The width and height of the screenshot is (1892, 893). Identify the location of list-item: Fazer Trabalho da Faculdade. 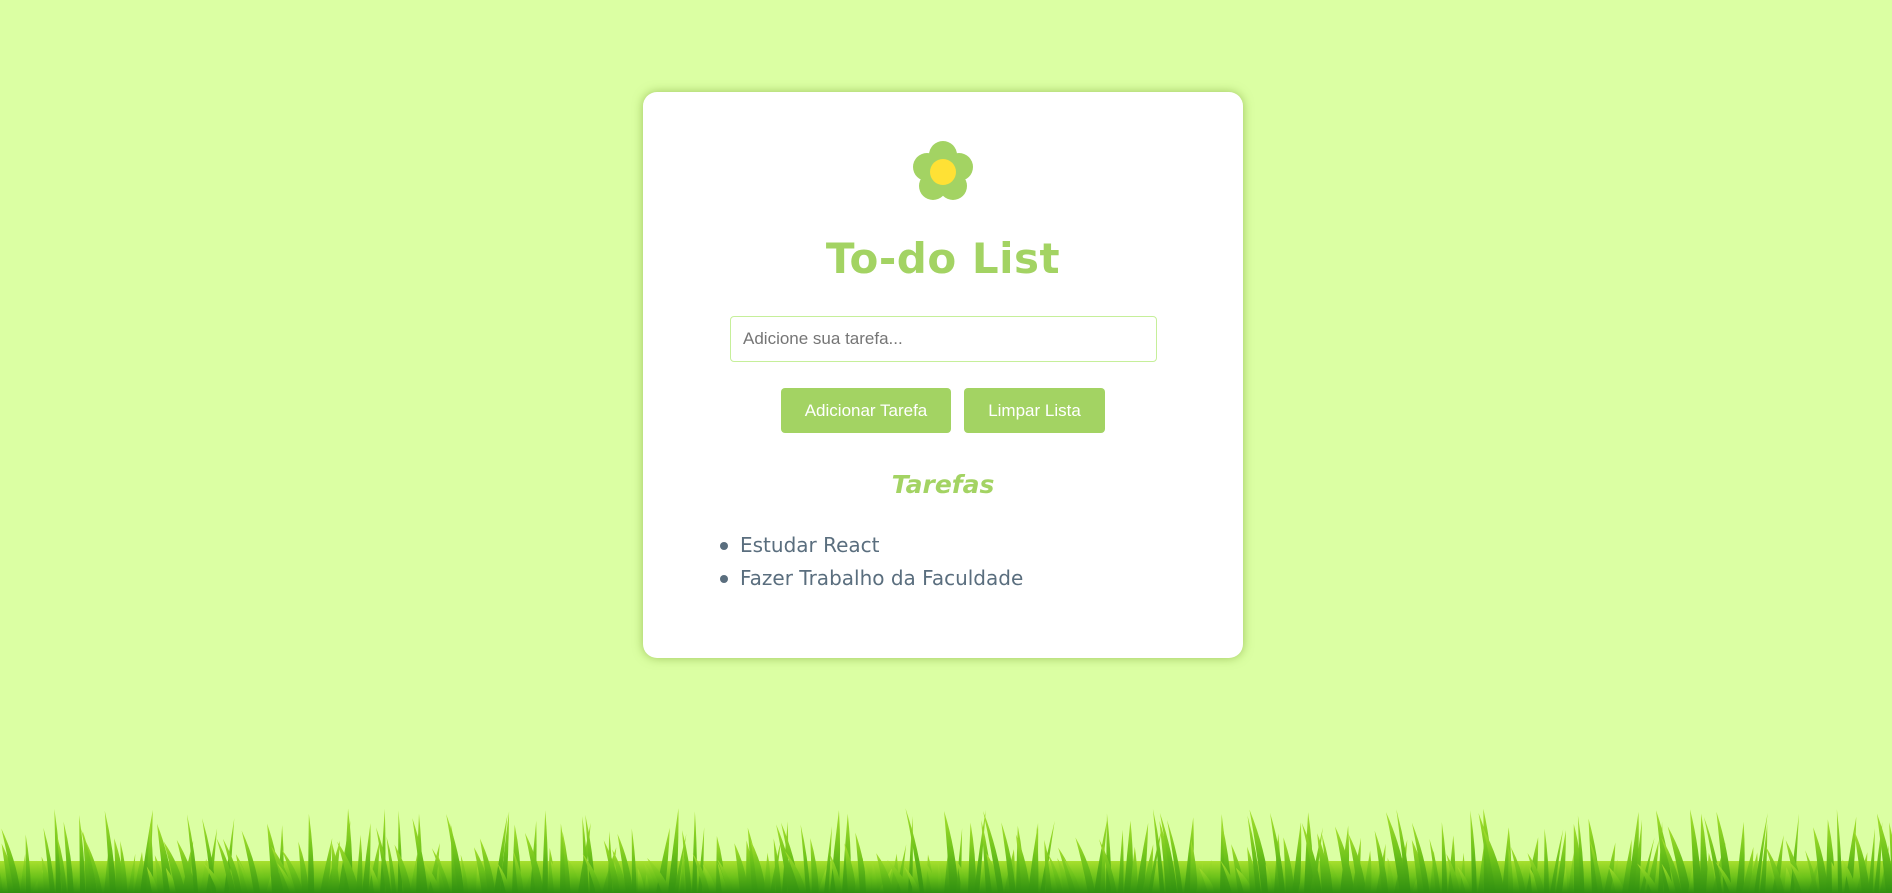
(872, 578).